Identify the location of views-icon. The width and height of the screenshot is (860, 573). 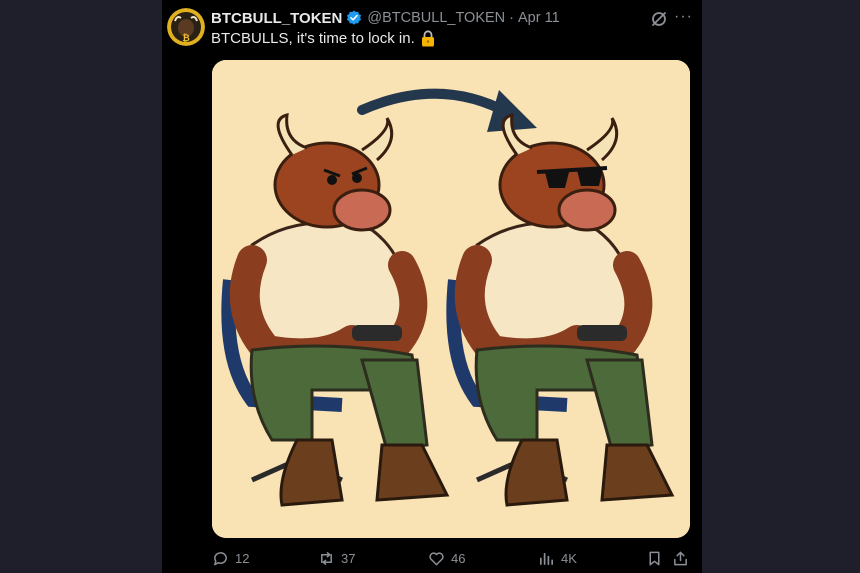
(546, 558).